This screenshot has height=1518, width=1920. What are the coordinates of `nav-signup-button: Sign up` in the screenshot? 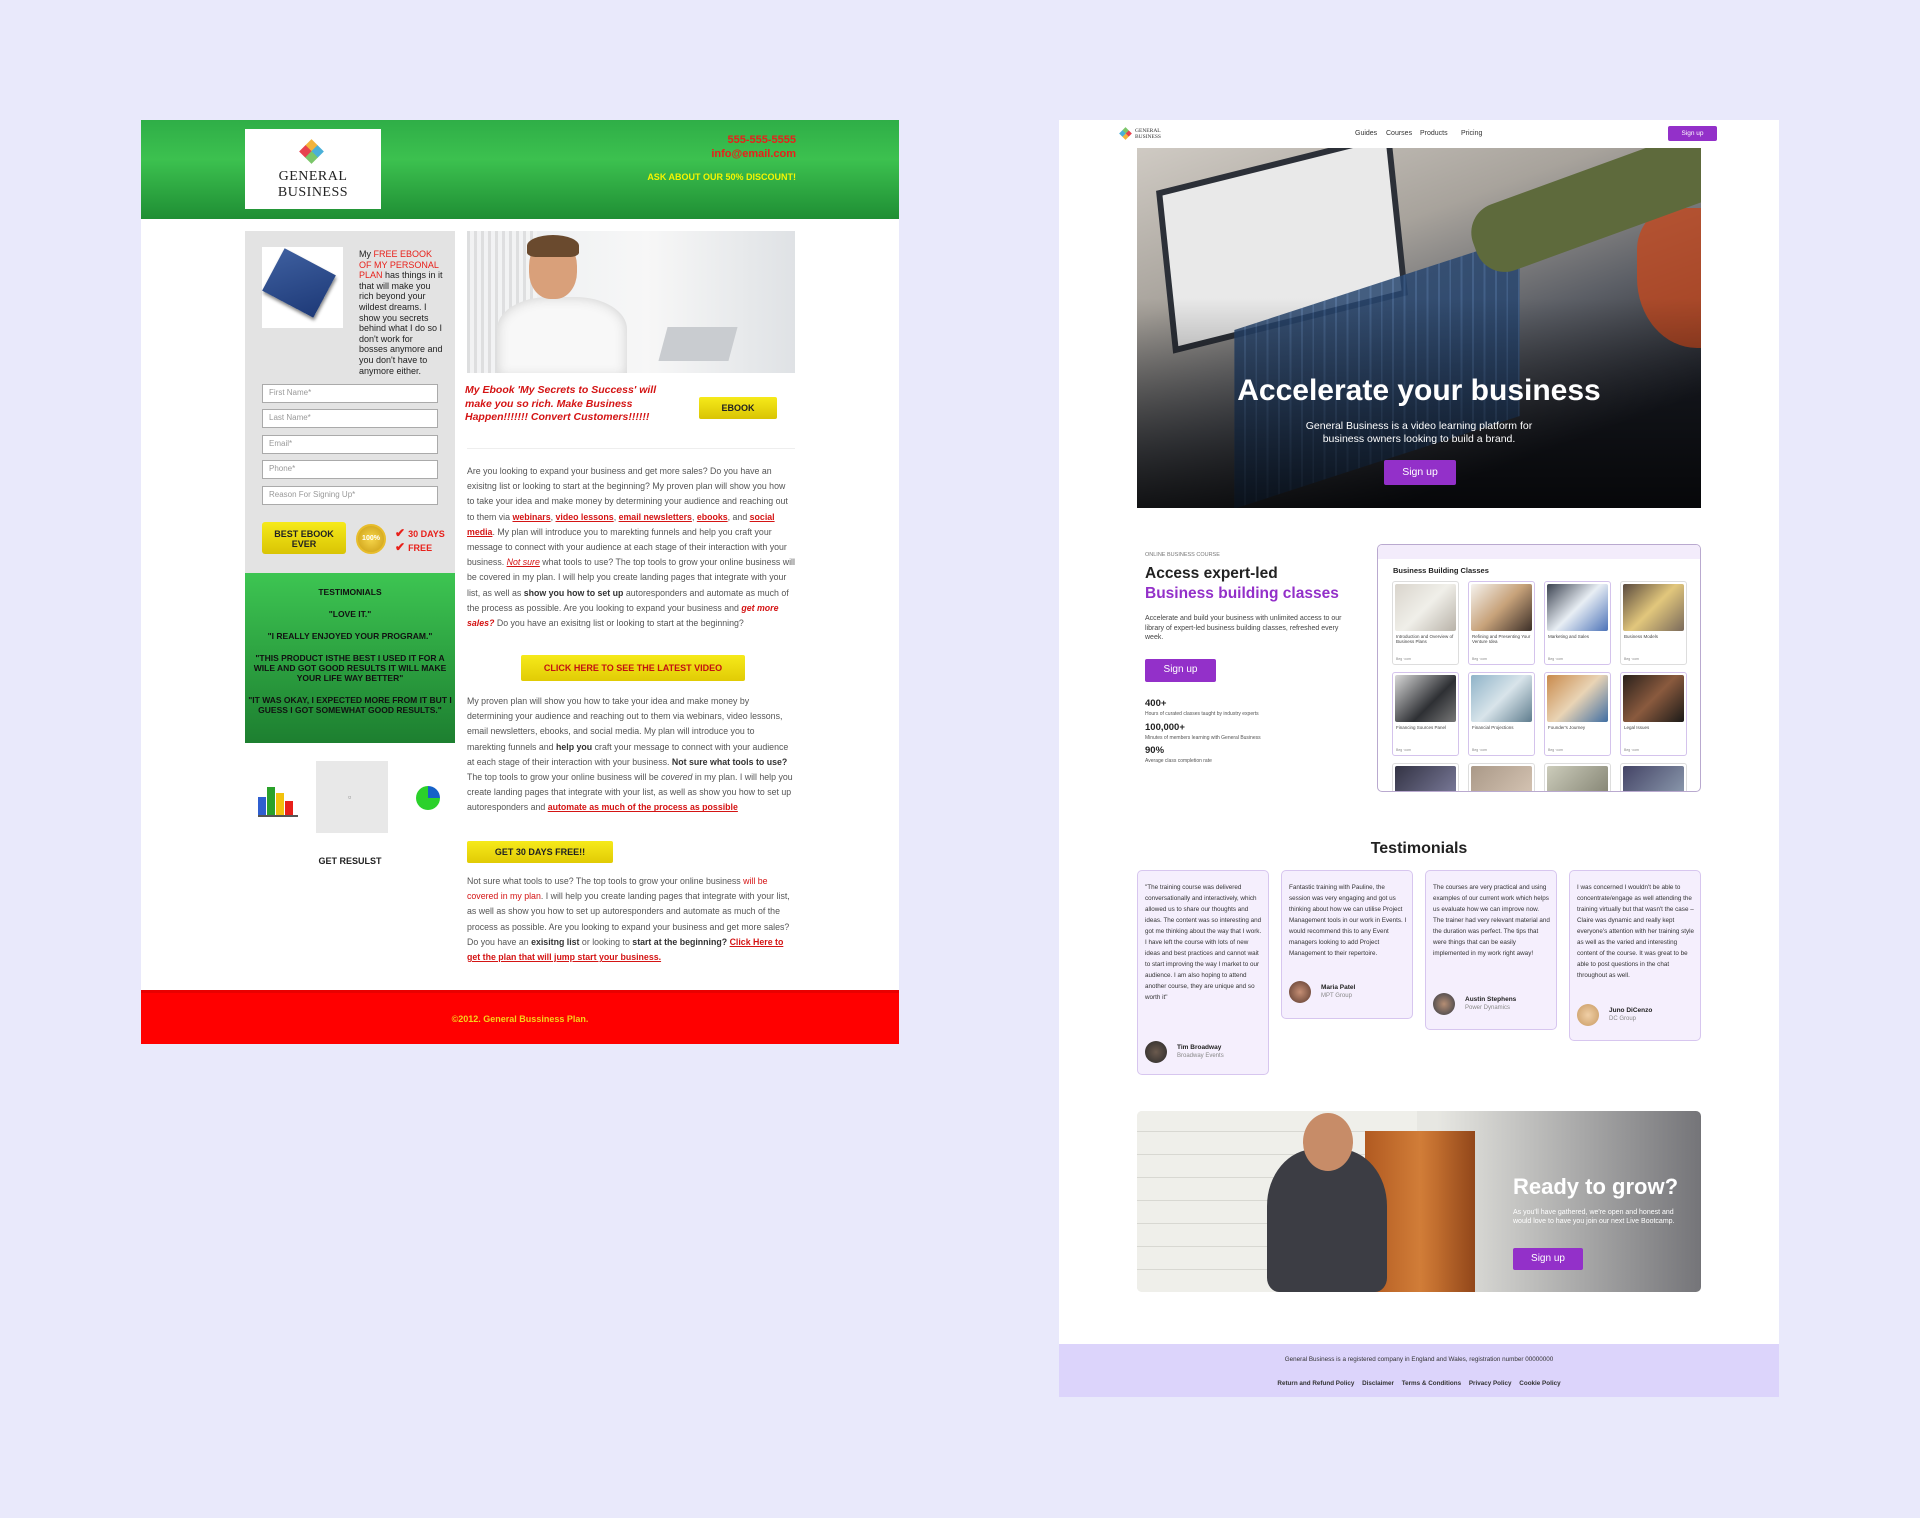 It's located at (1692, 133).